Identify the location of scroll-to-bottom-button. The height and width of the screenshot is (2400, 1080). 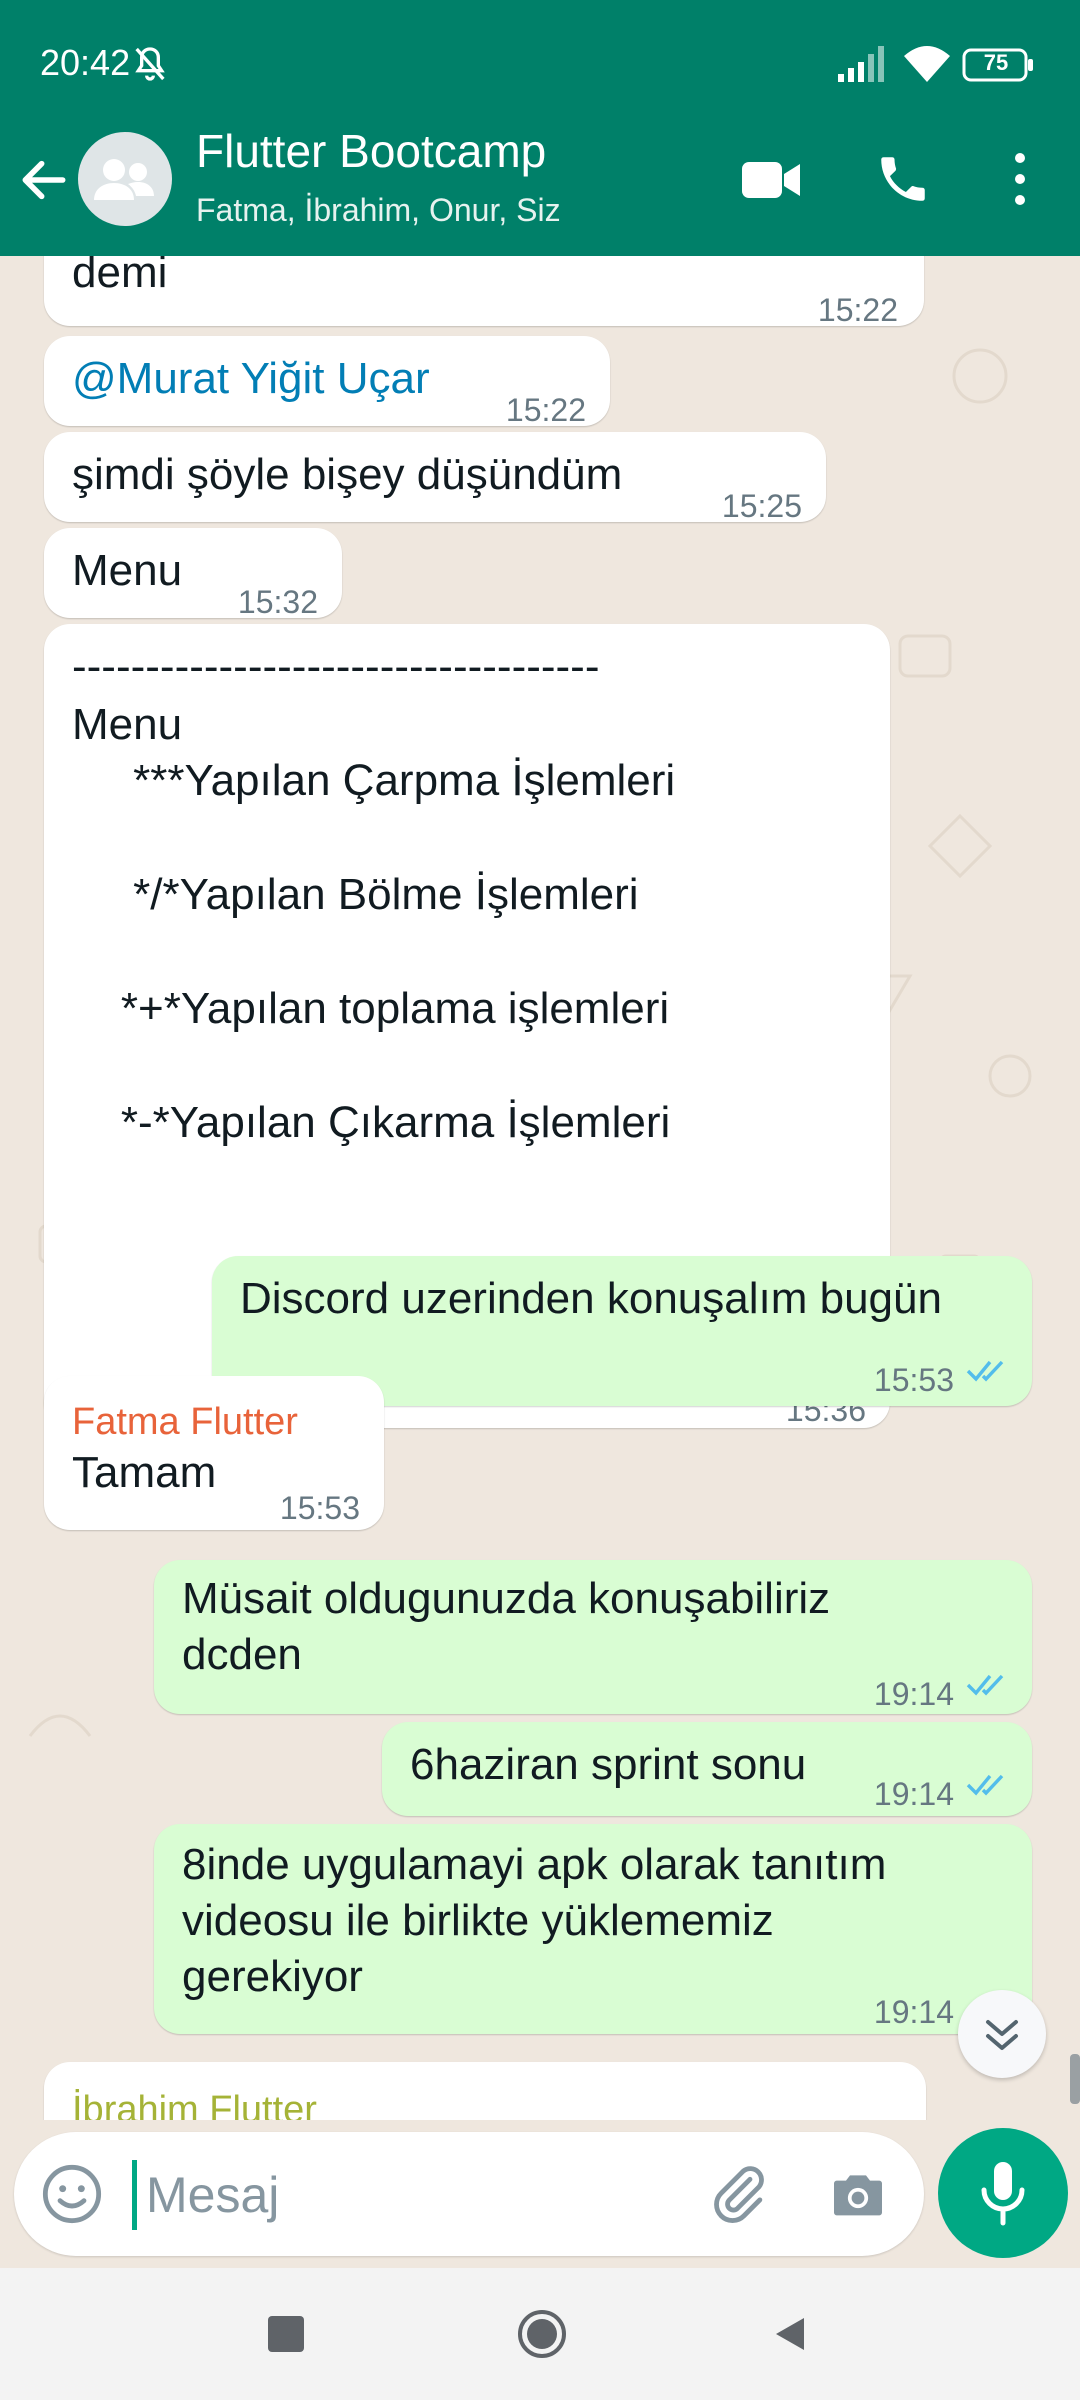
(1002, 2034).